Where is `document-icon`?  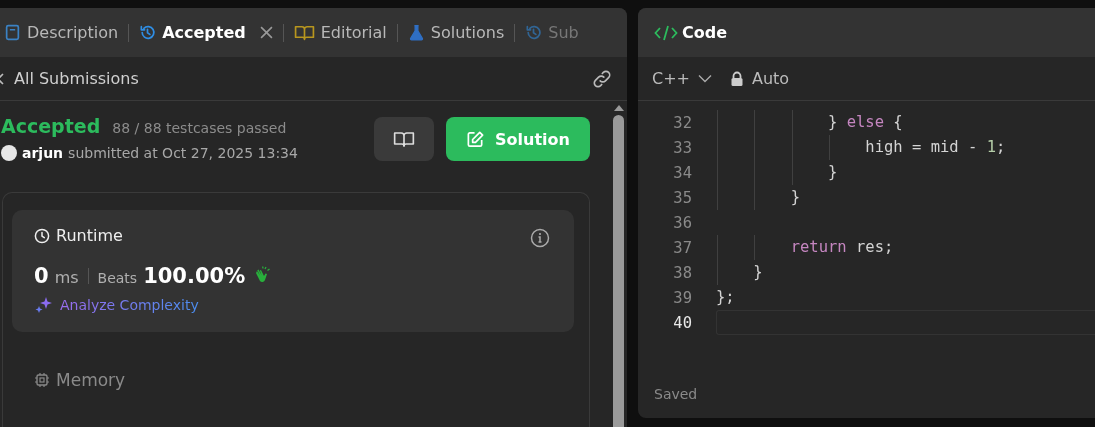 document-icon is located at coordinates (12, 32).